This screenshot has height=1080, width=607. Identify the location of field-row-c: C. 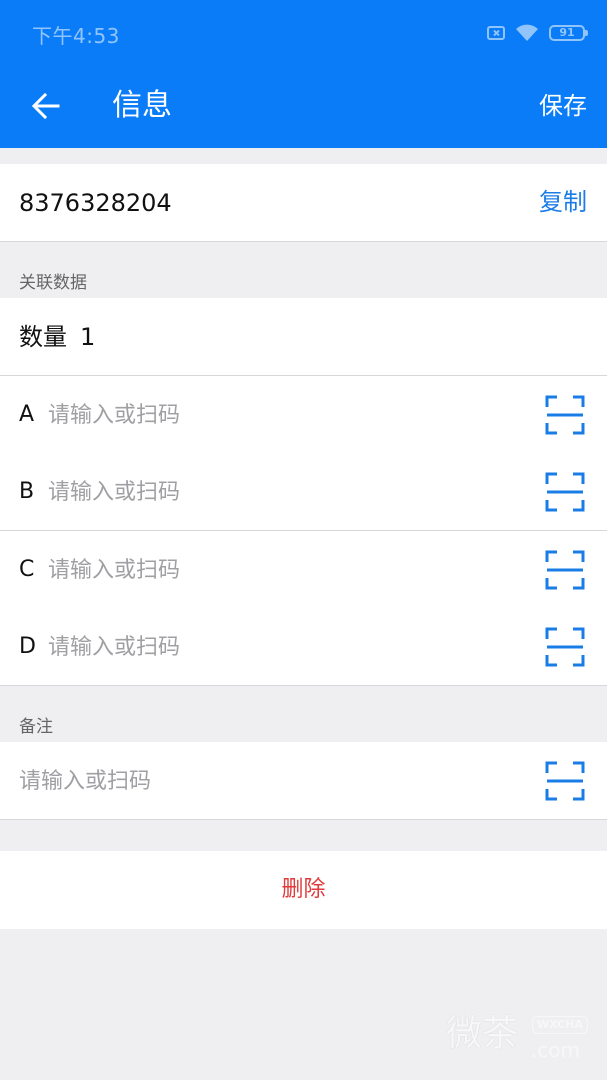
(303, 570).